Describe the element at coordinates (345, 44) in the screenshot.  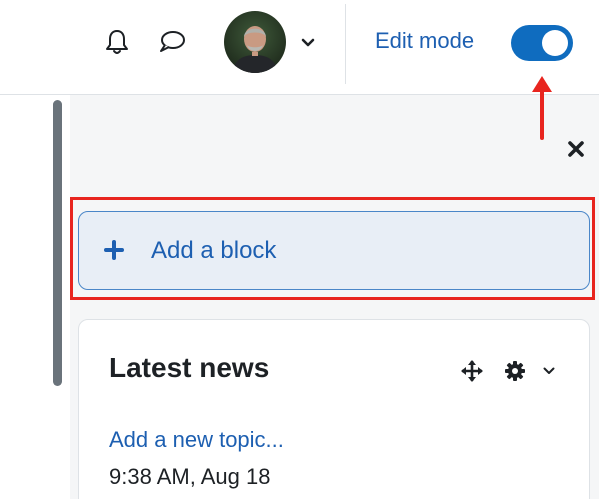
I see `navbar-divider` at that location.